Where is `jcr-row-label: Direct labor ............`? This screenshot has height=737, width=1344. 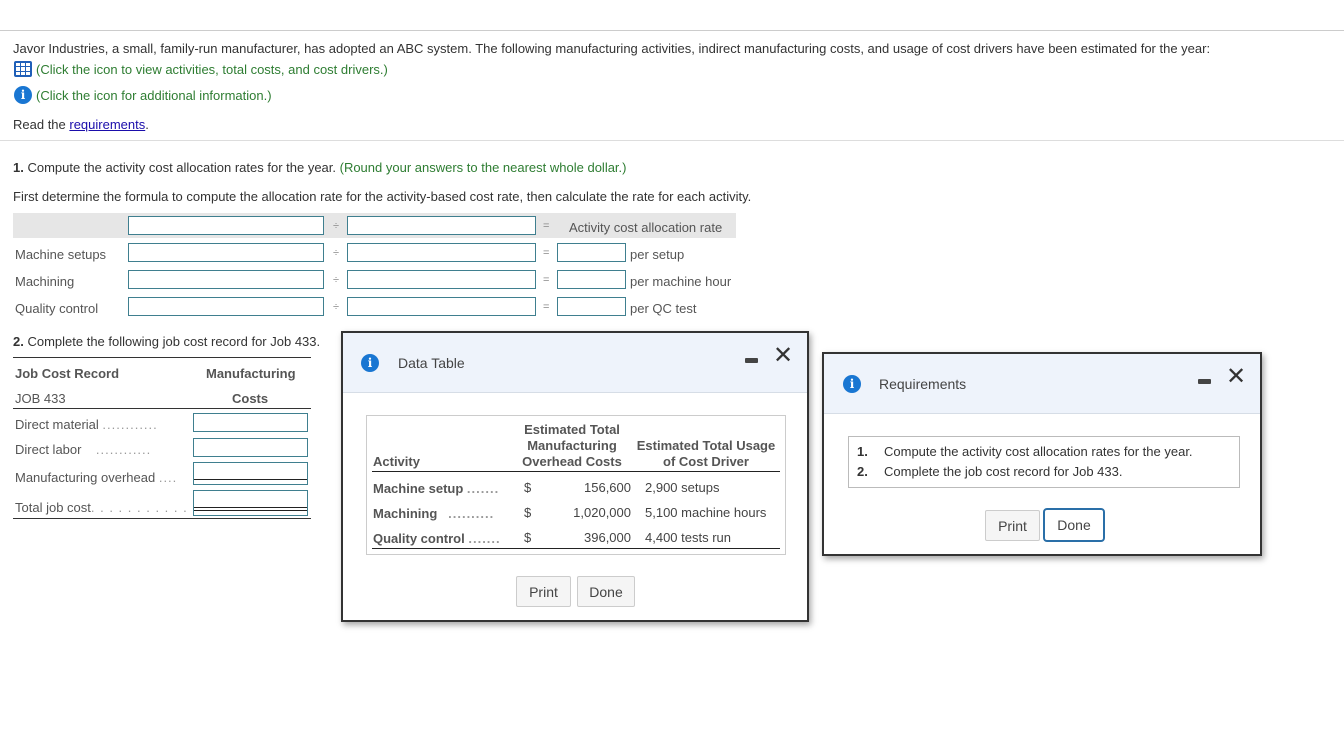 jcr-row-label: Direct labor ............ is located at coordinates (83, 449).